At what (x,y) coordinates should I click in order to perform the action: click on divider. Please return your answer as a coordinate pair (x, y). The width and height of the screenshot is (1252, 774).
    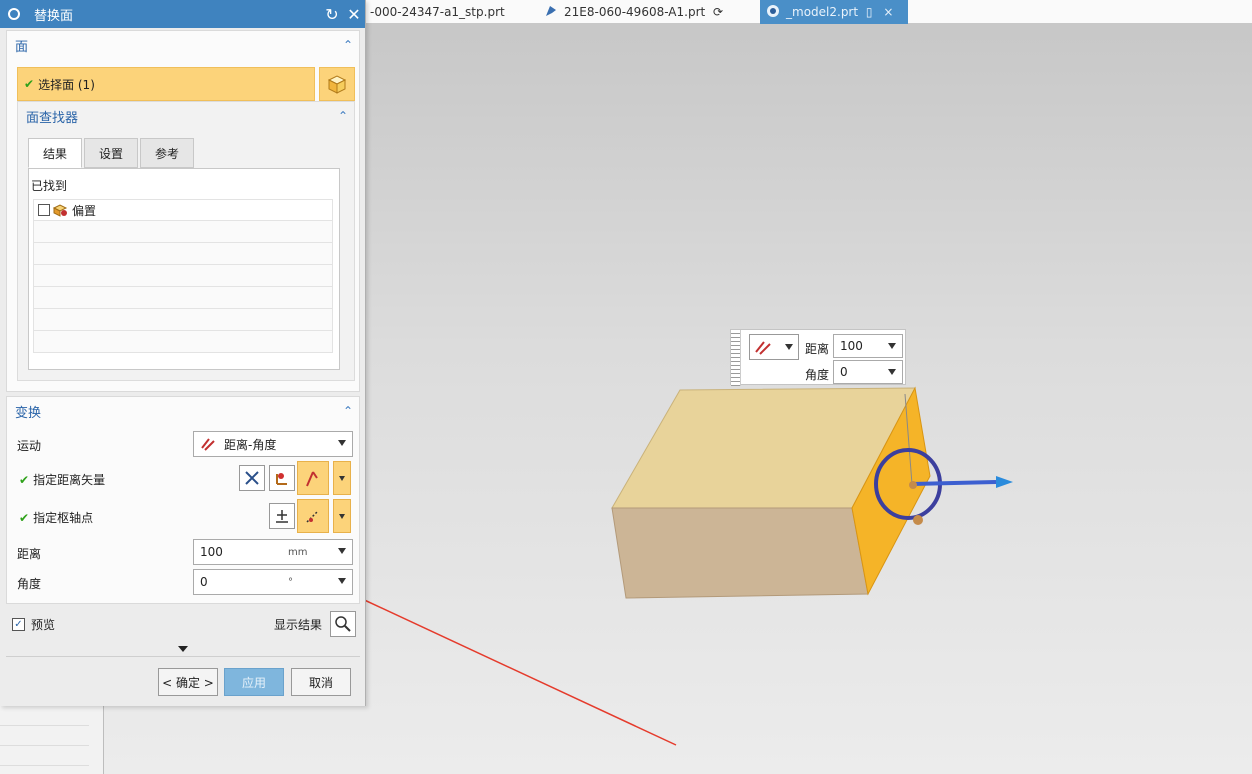
    Looking at the image, I should click on (183, 656).